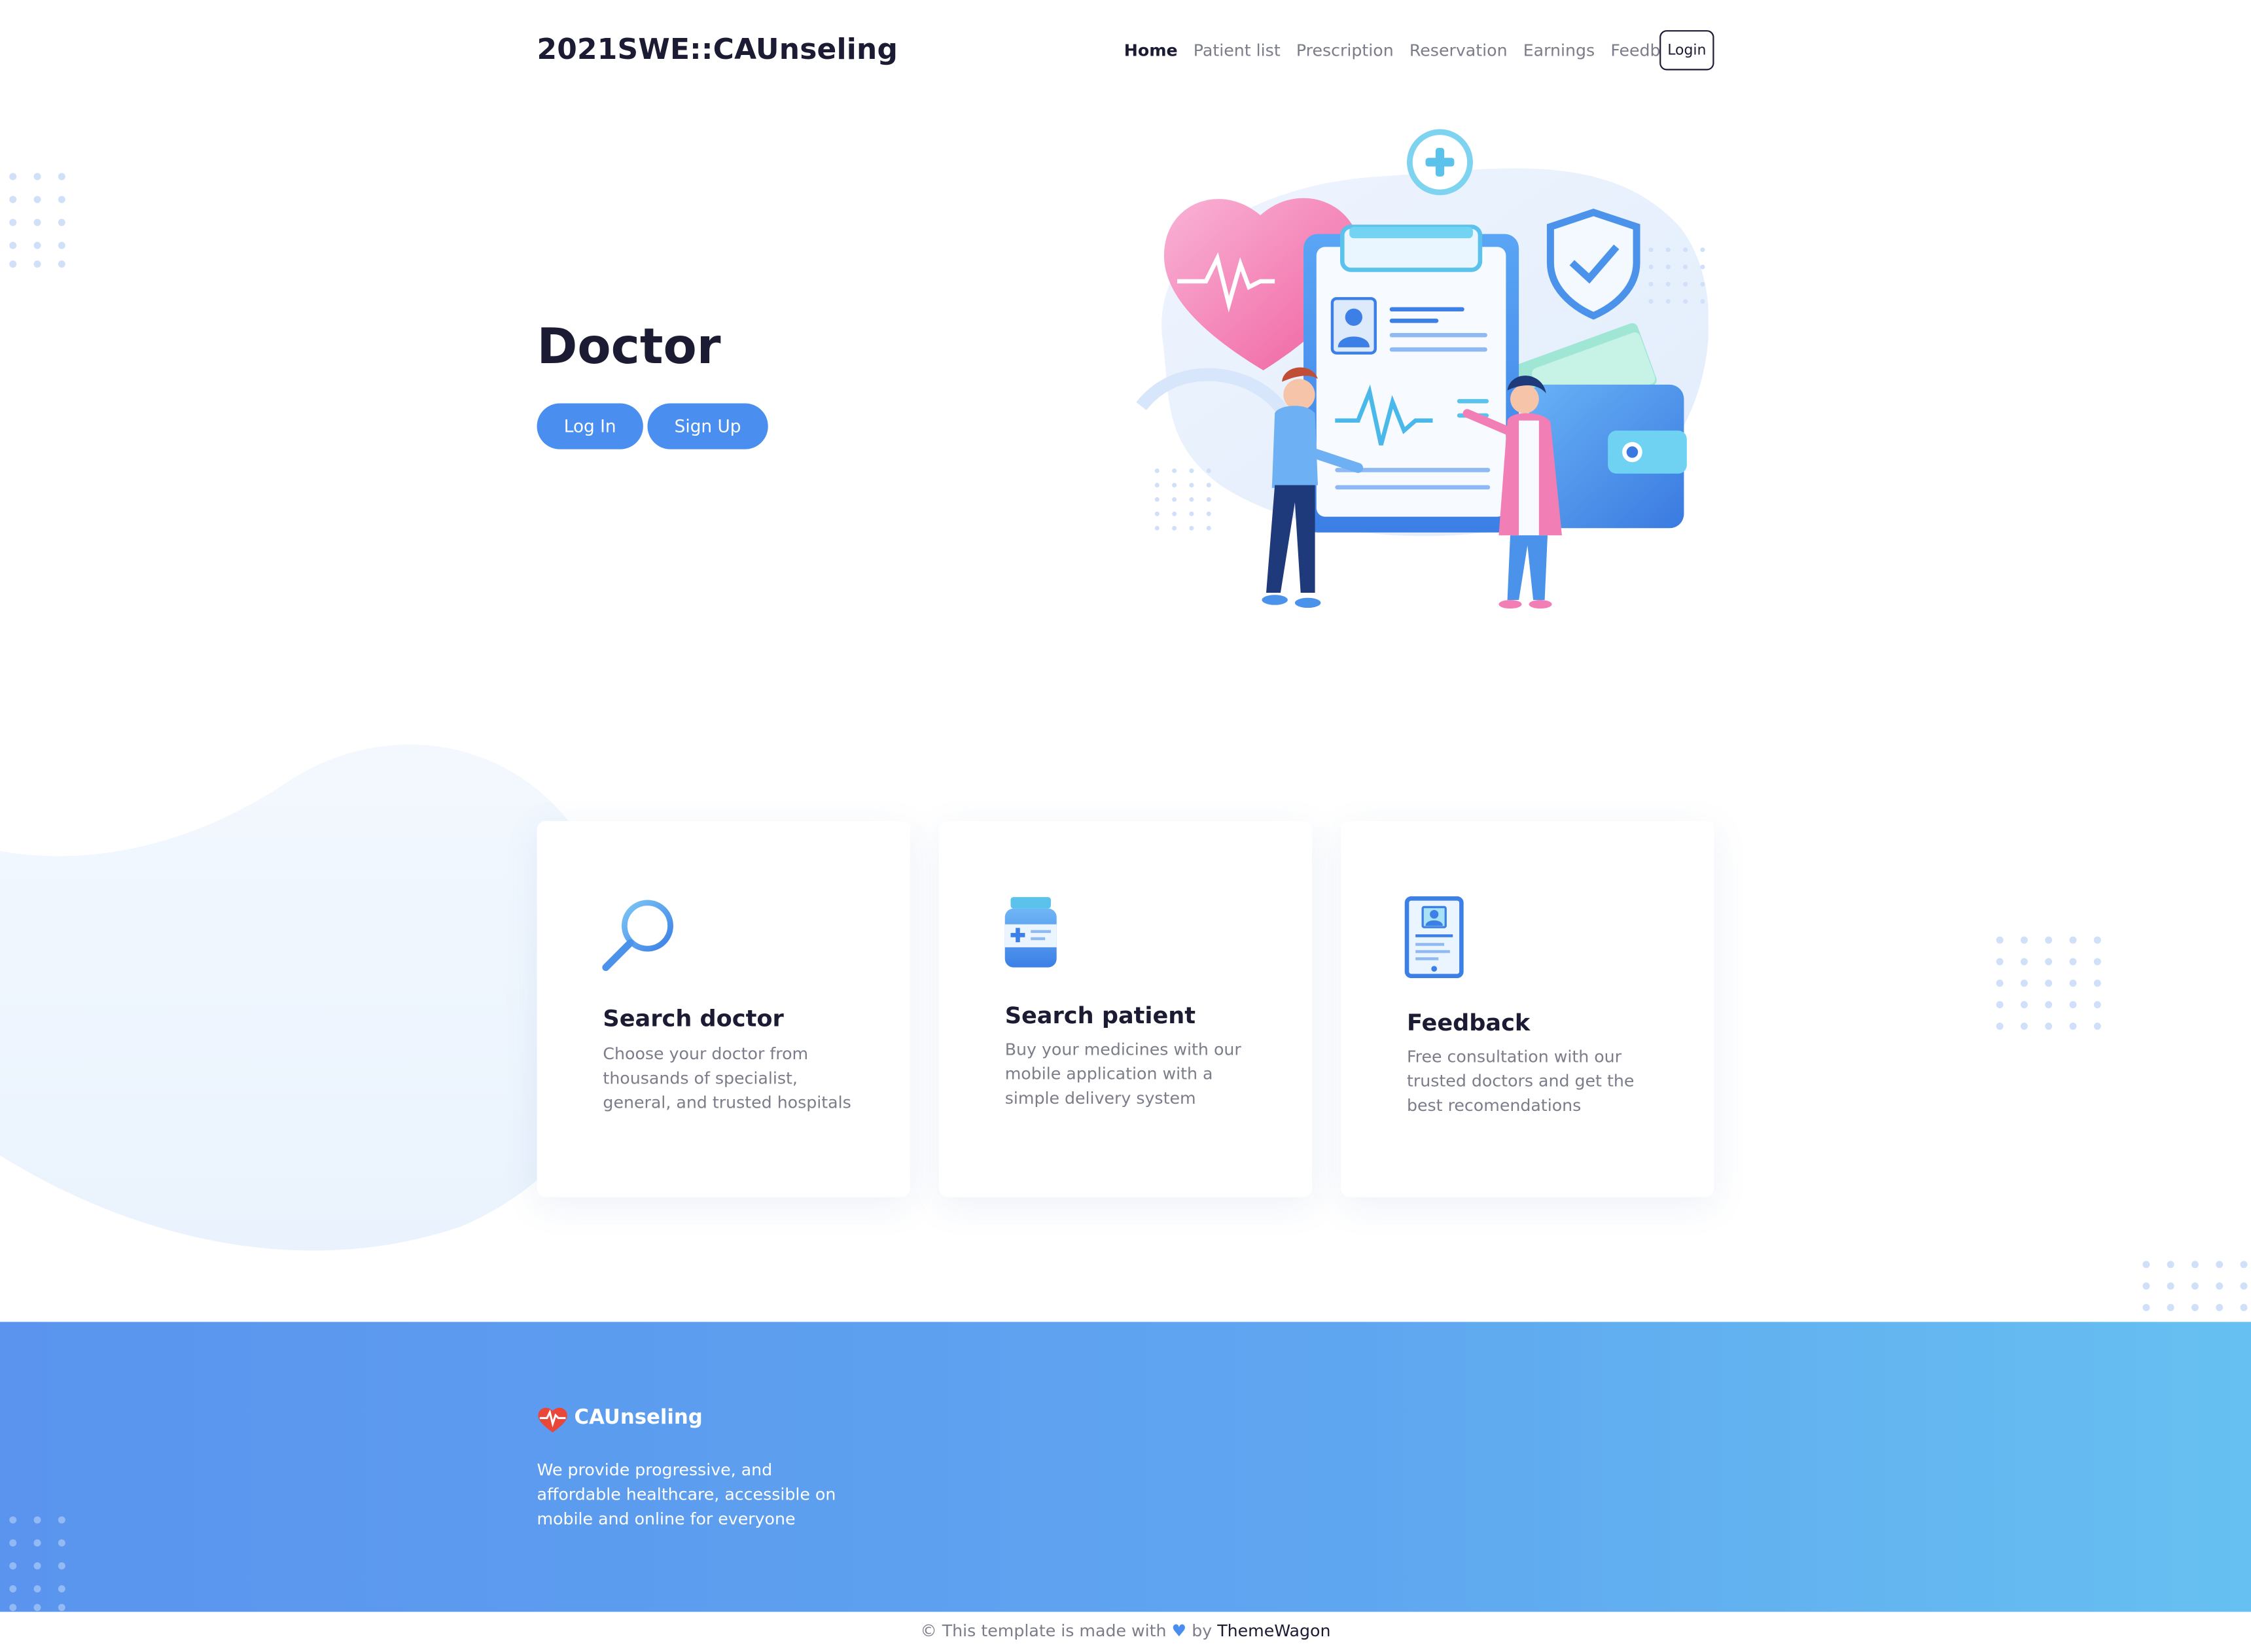 Image resolution: width=2251 pixels, height=1652 pixels. What do you see at coordinates (629, 347) in the screenshot?
I see `hero-title: Doctor` at bounding box center [629, 347].